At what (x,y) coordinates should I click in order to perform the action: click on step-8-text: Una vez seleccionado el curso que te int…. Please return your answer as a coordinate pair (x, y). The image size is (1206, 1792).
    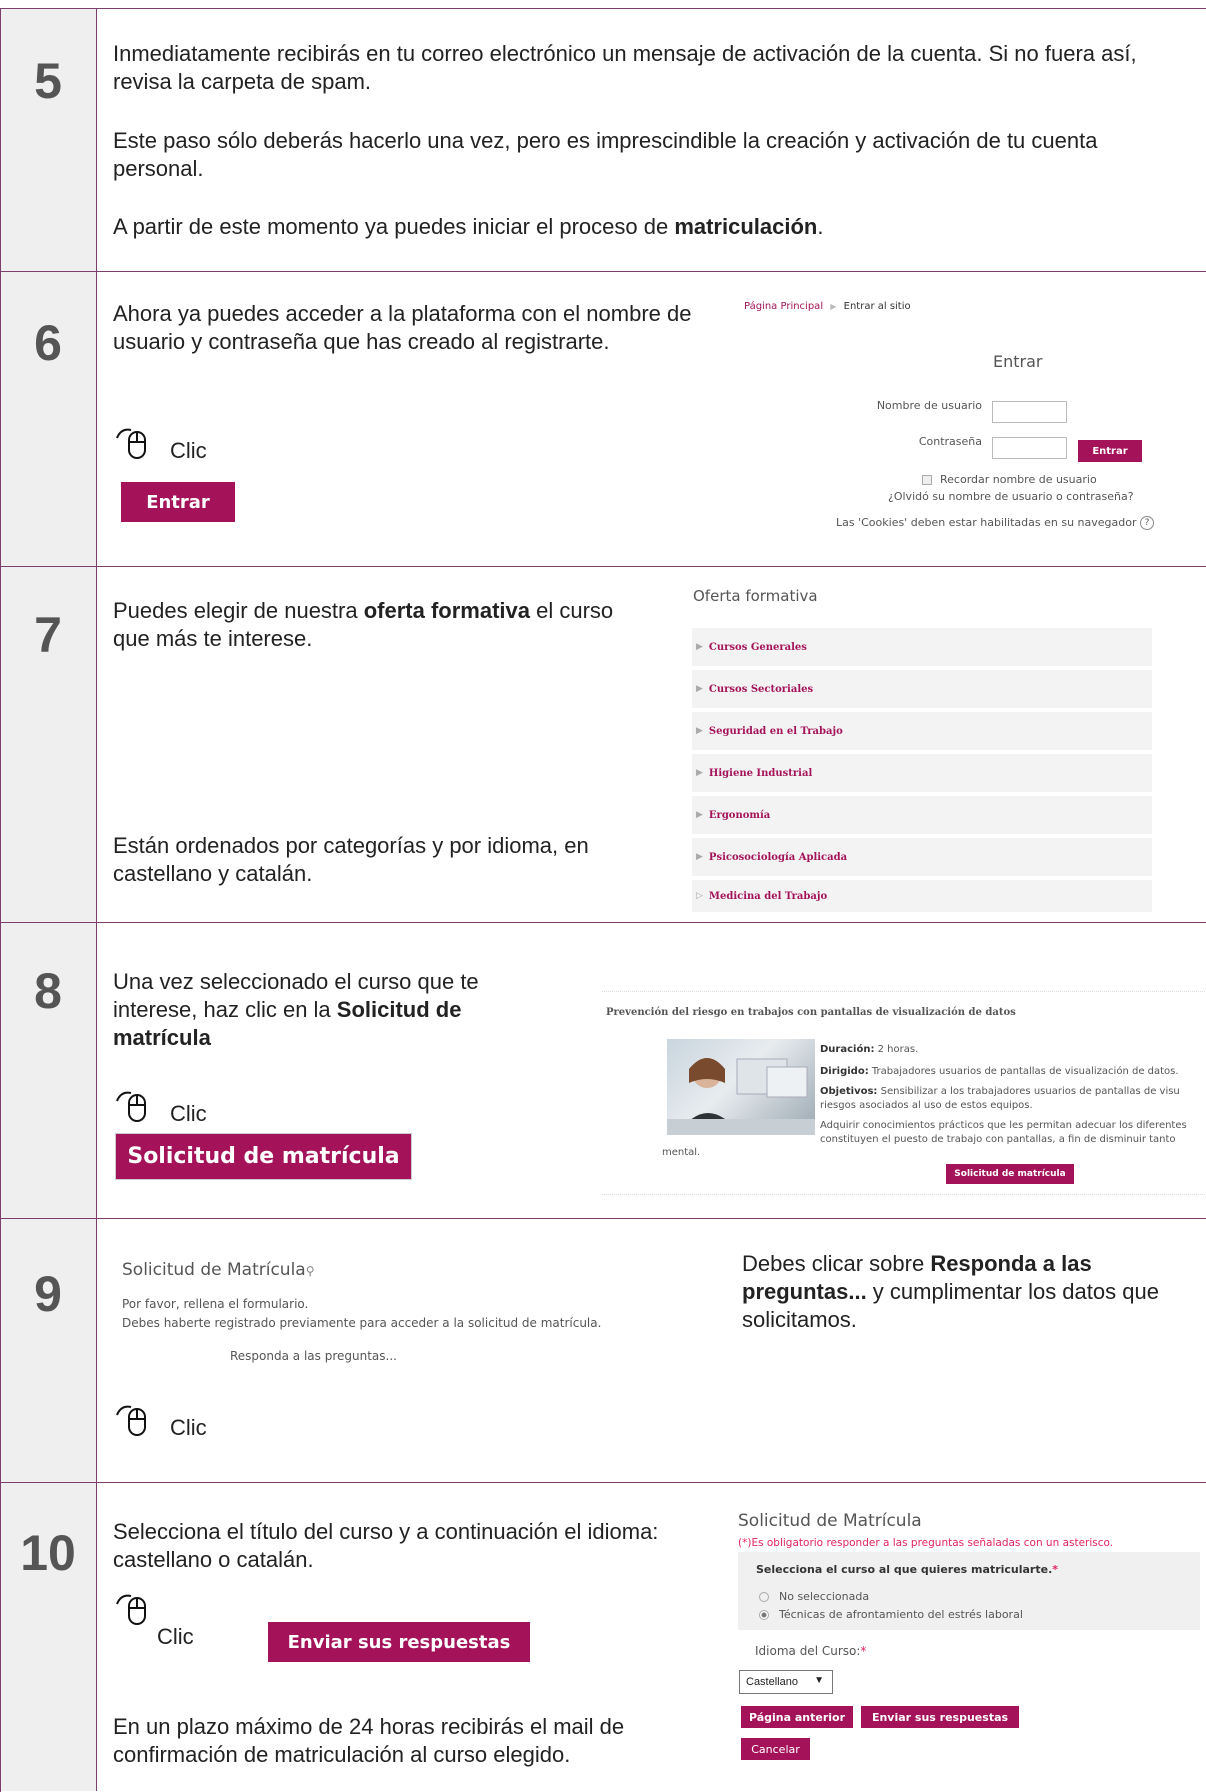
    Looking at the image, I should click on (296, 1009).